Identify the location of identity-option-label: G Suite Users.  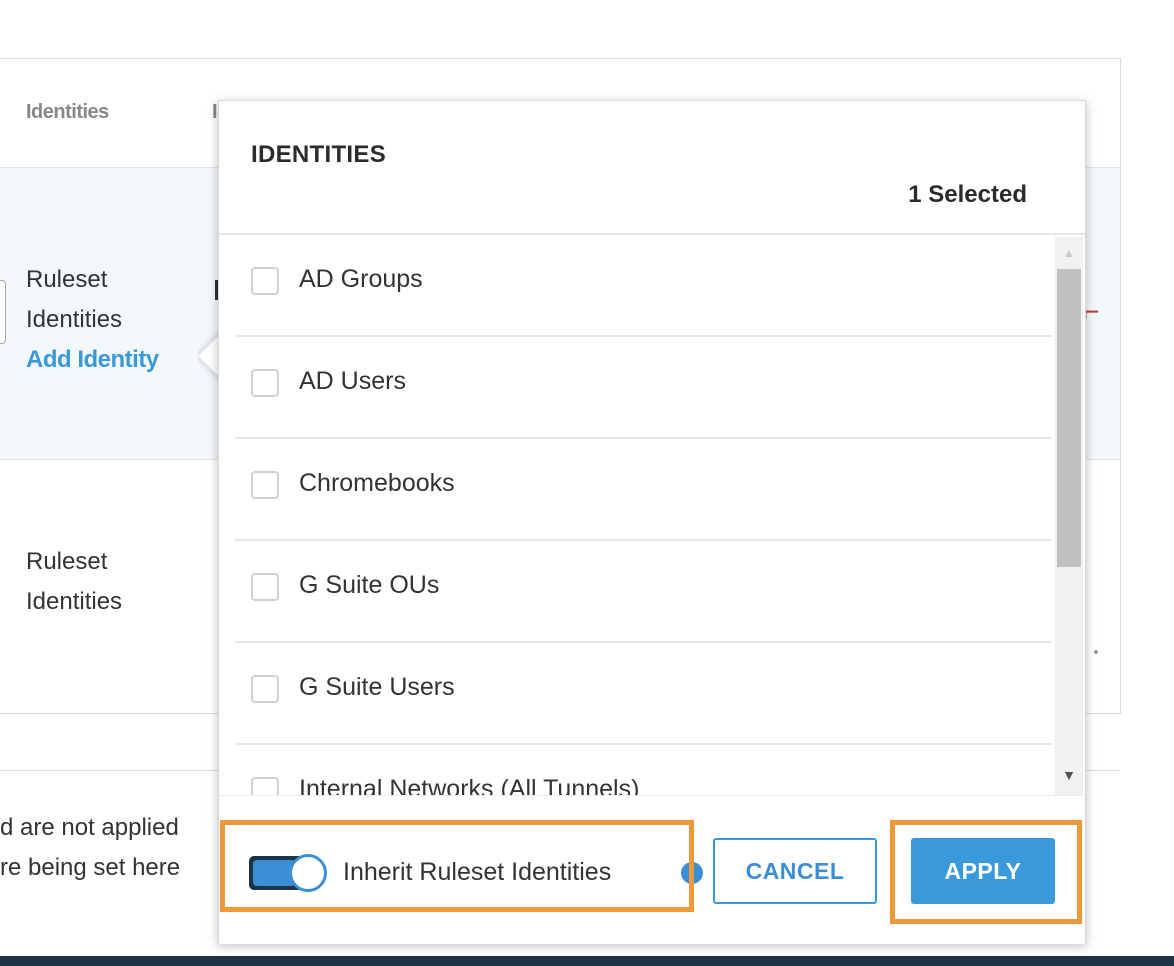
(377, 687).